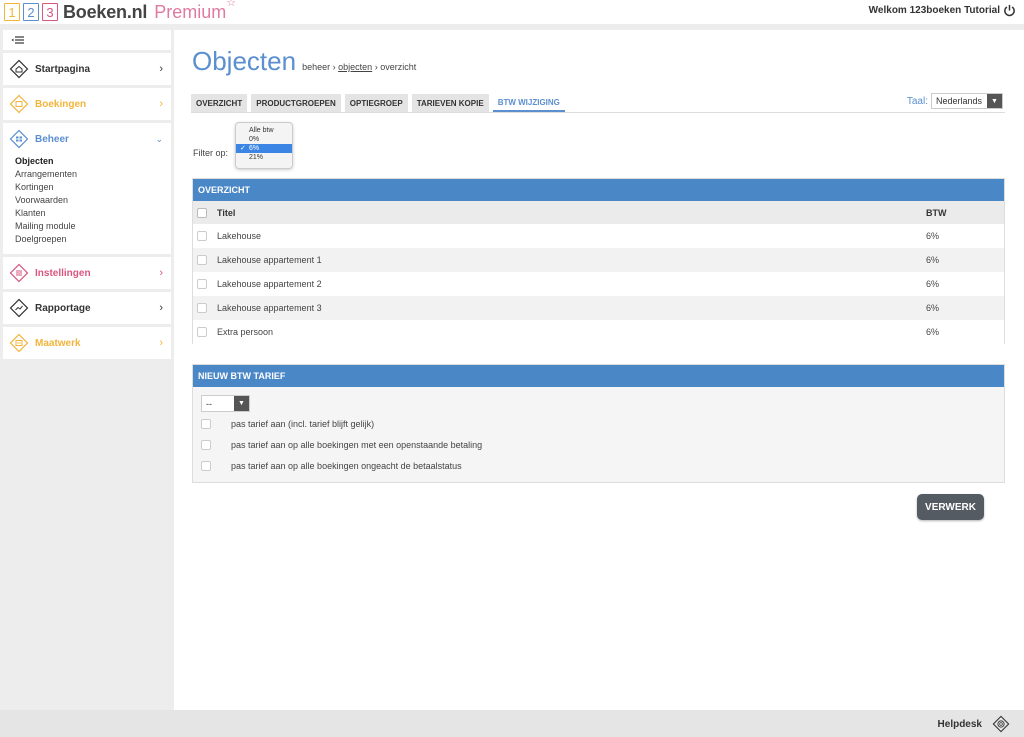 The image size is (1024, 737). Describe the element at coordinates (1001, 724) in the screenshot. I see `helpdesk-icon` at that location.